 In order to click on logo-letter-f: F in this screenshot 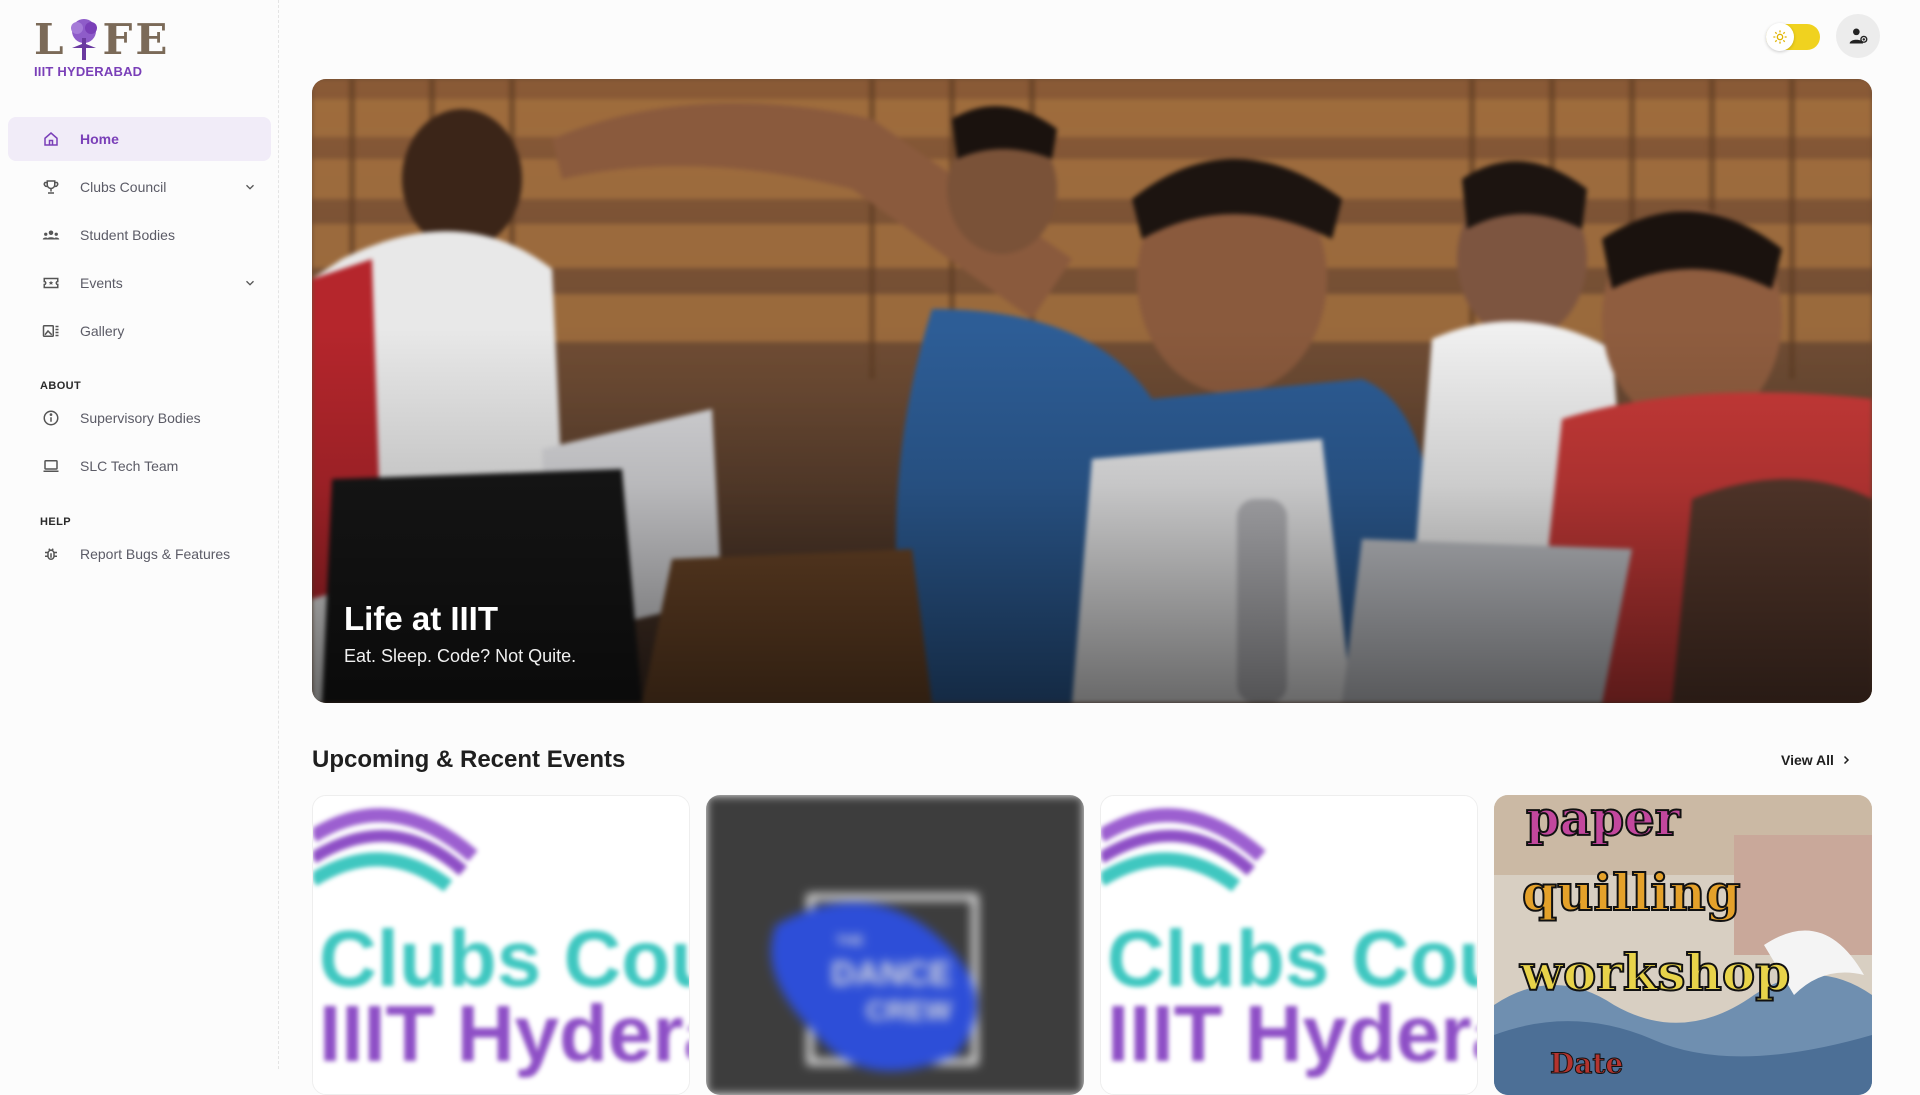, I will do `click(118, 39)`.